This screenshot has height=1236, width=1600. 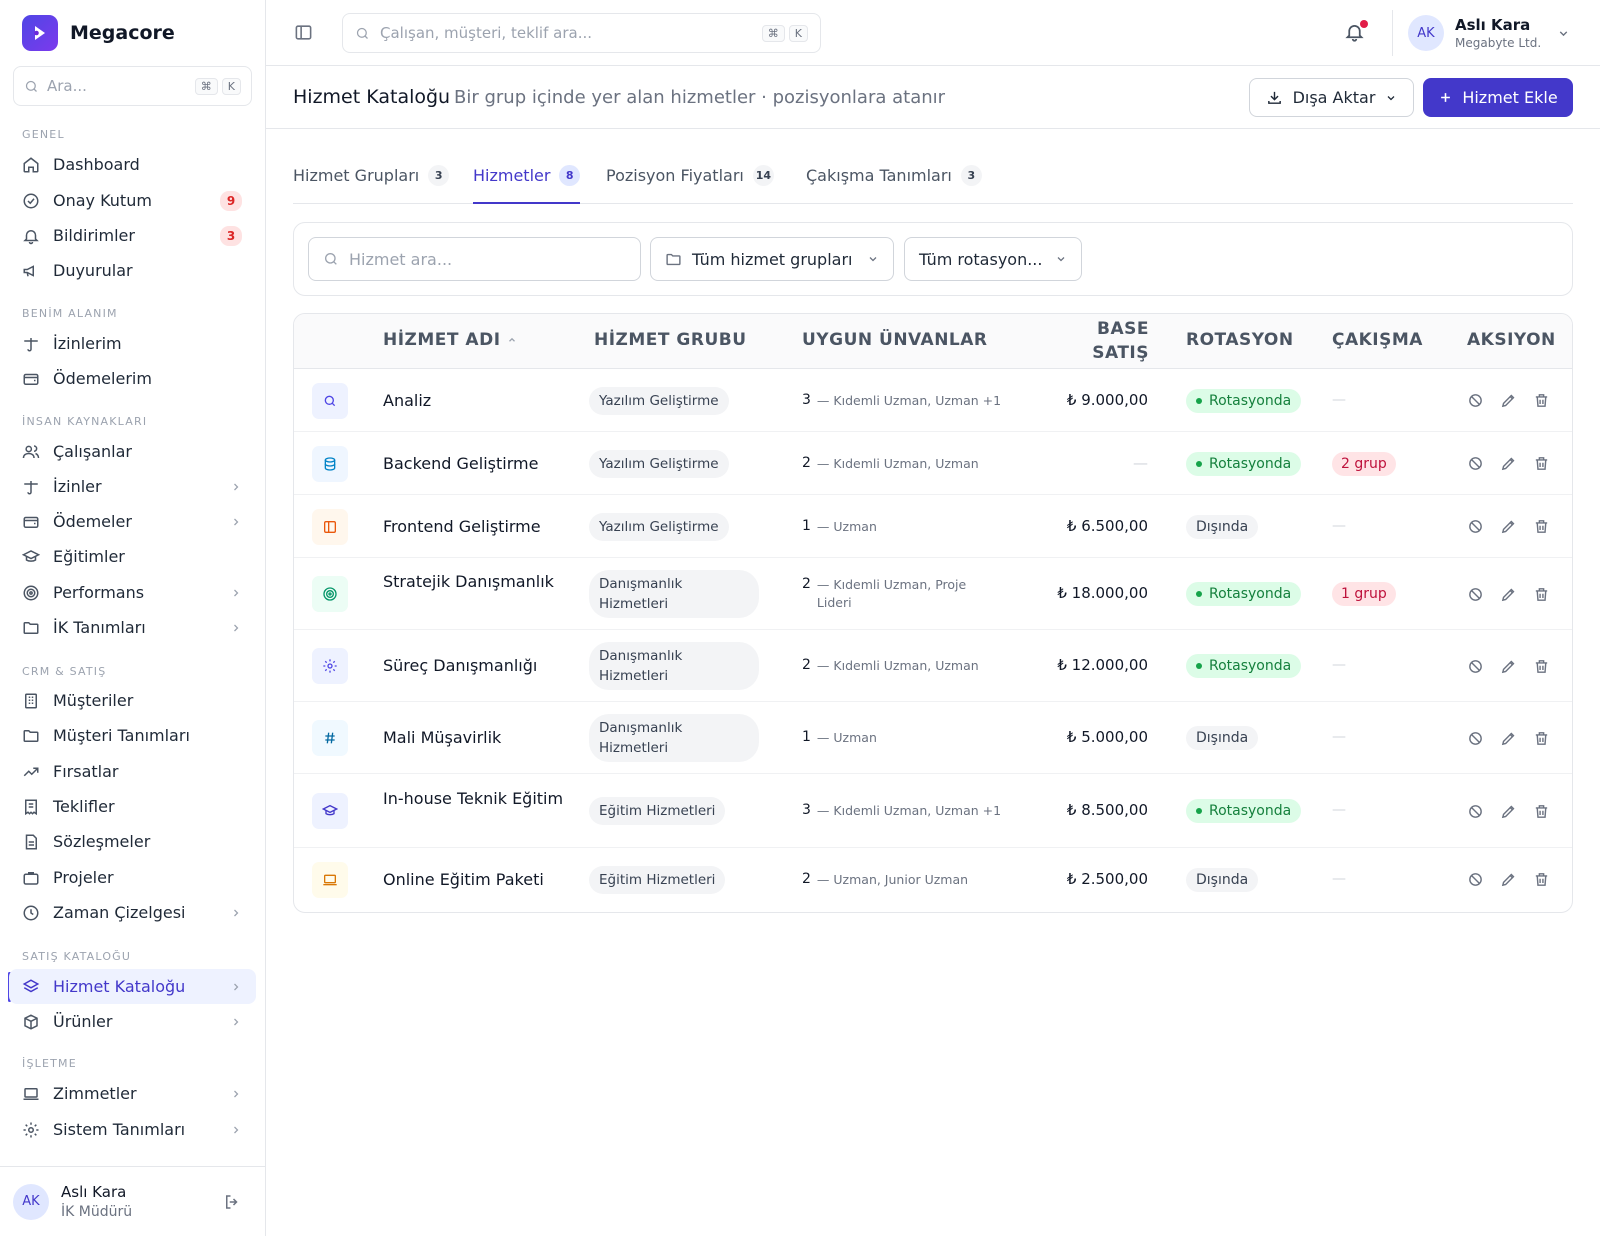 What do you see at coordinates (132, 1129) in the screenshot?
I see `sidebar-item-system-definitions: Sistem Tanımları` at bounding box center [132, 1129].